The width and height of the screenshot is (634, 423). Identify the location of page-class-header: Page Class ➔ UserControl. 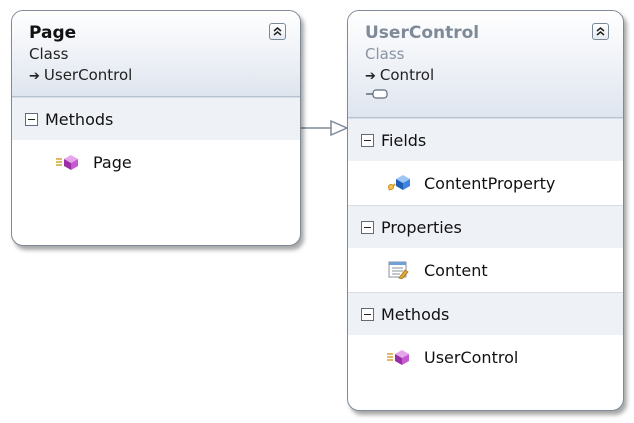
(156, 54).